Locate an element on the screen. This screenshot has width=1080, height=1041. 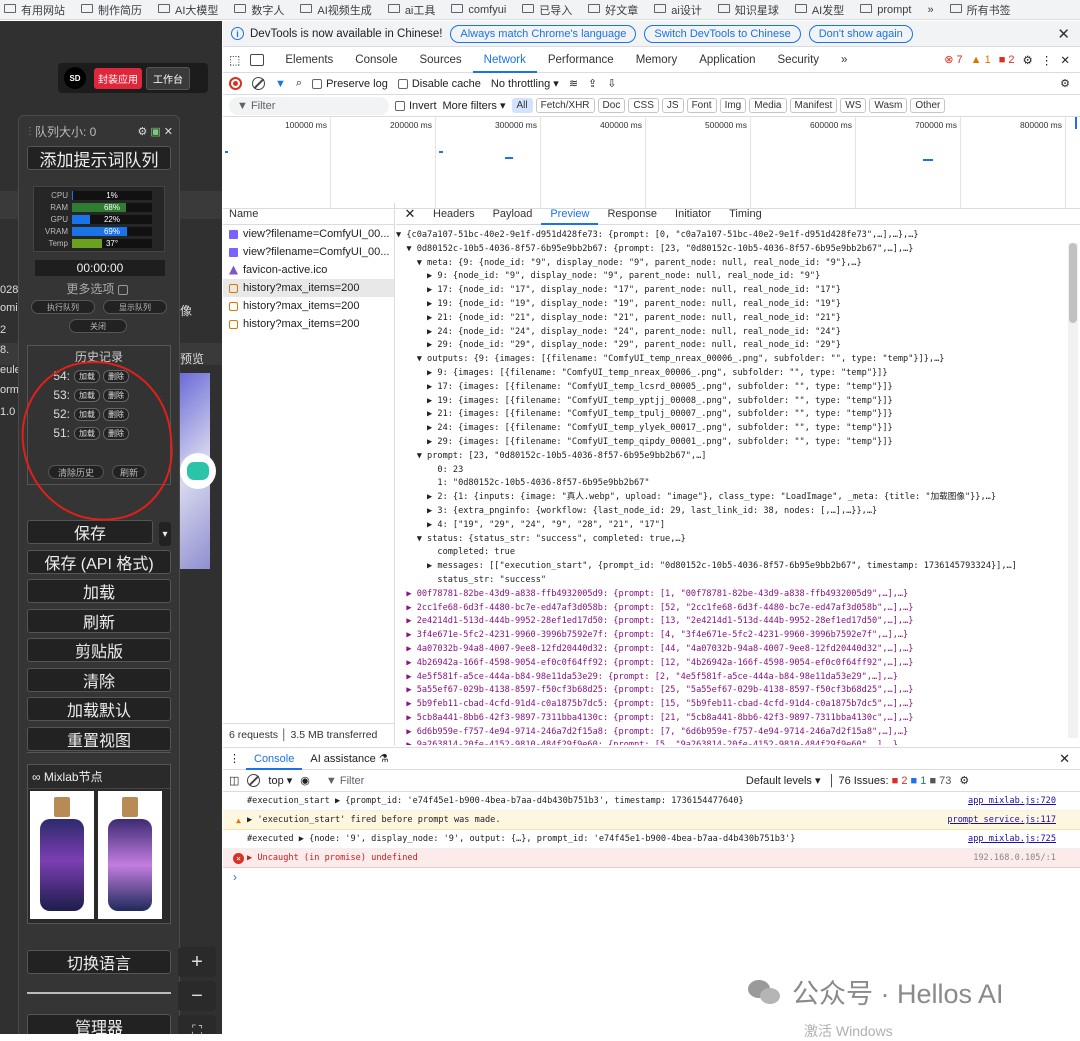
bookmark-6: comfyui is located at coordinates (478, 10).